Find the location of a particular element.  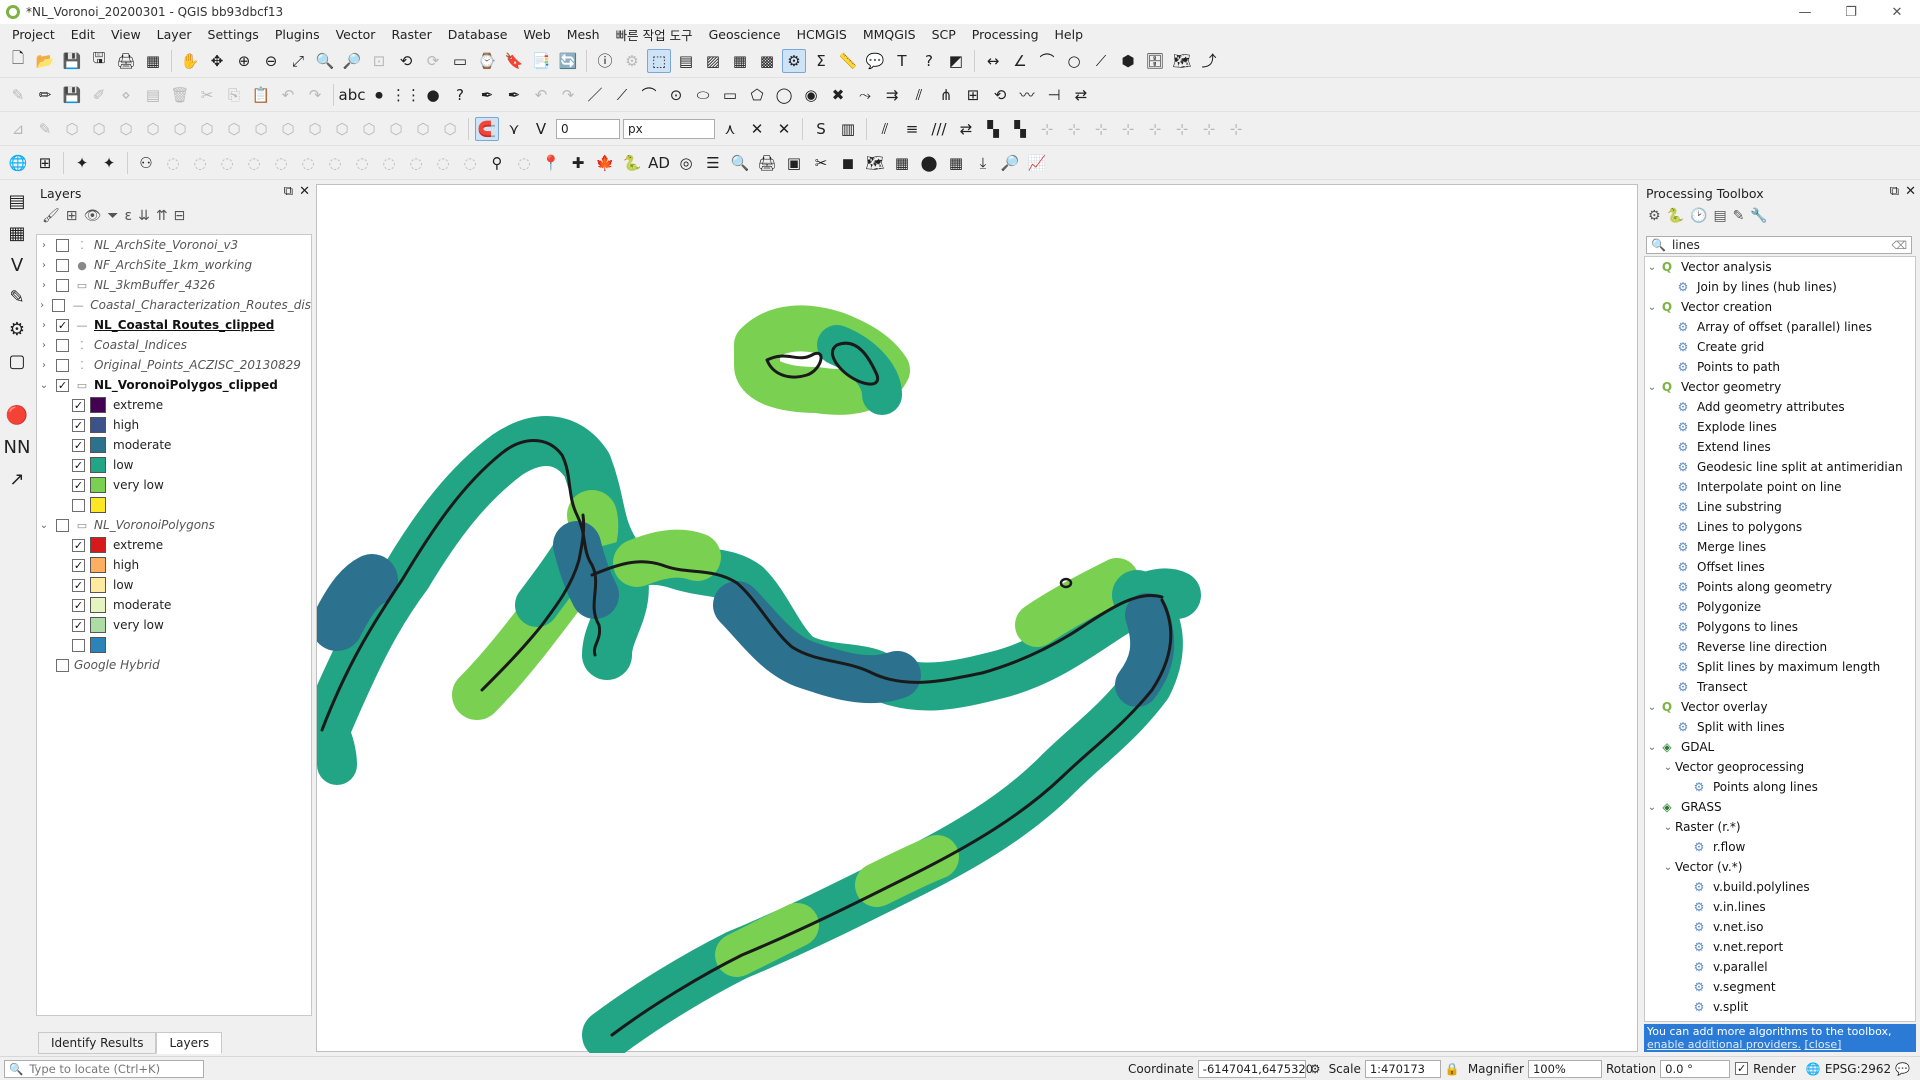

dim-tool-3-icon: ⊹ is located at coordinates (1101, 129).